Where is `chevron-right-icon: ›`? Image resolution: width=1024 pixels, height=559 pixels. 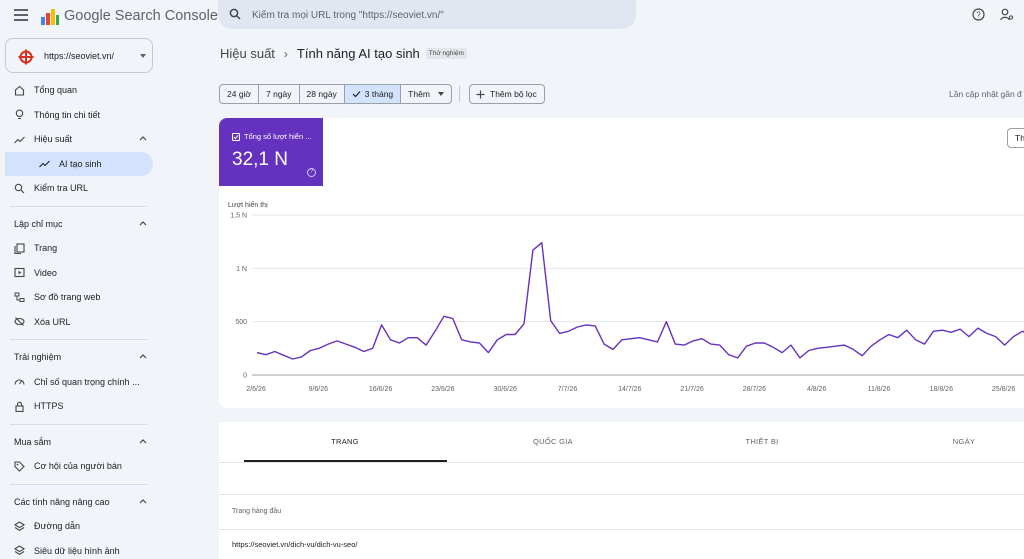 chevron-right-icon: › is located at coordinates (285, 53).